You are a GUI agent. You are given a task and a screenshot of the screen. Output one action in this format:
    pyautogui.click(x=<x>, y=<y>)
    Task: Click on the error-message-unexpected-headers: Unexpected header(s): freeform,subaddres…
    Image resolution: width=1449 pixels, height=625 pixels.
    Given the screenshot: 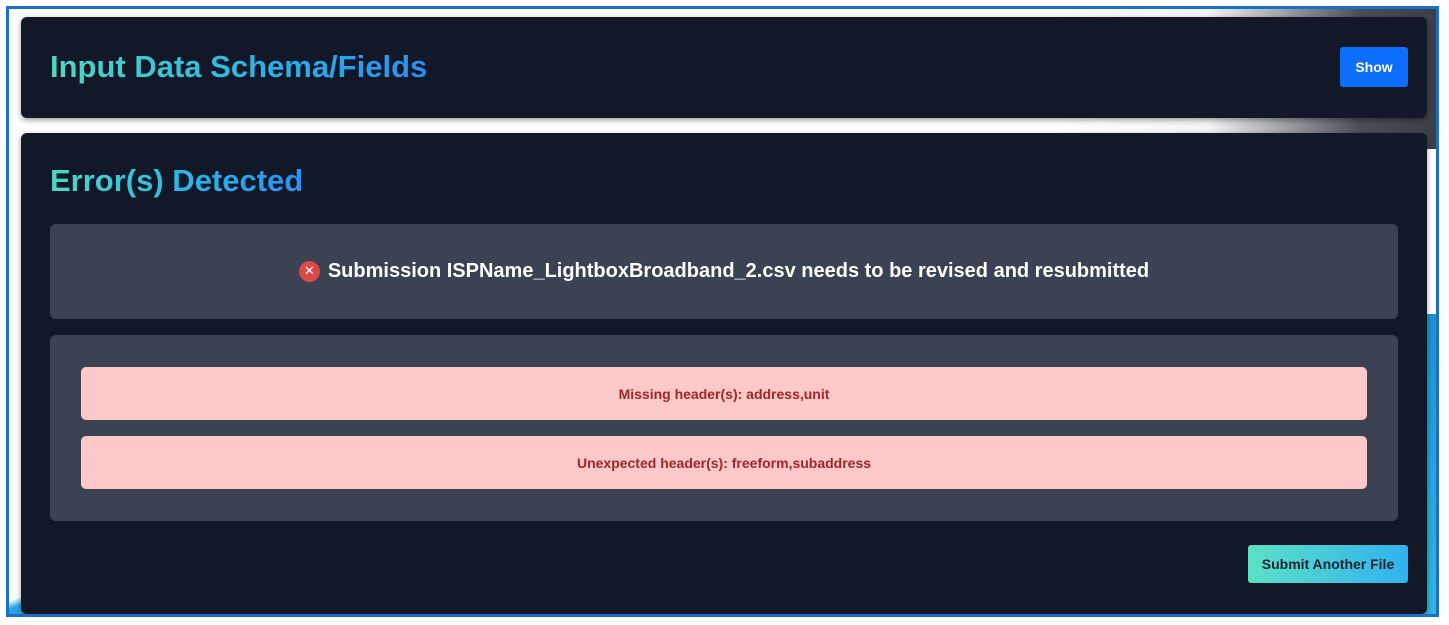 What is the action you would take?
    pyautogui.click(x=724, y=462)
    